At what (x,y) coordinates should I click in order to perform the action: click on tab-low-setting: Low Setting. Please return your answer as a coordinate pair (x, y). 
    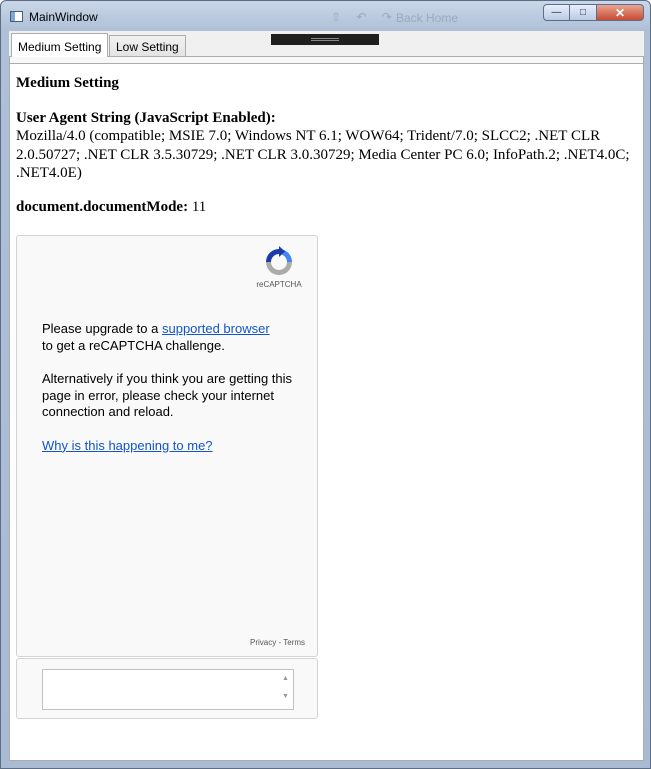
    Looking at the image, I should click on (147, 45).